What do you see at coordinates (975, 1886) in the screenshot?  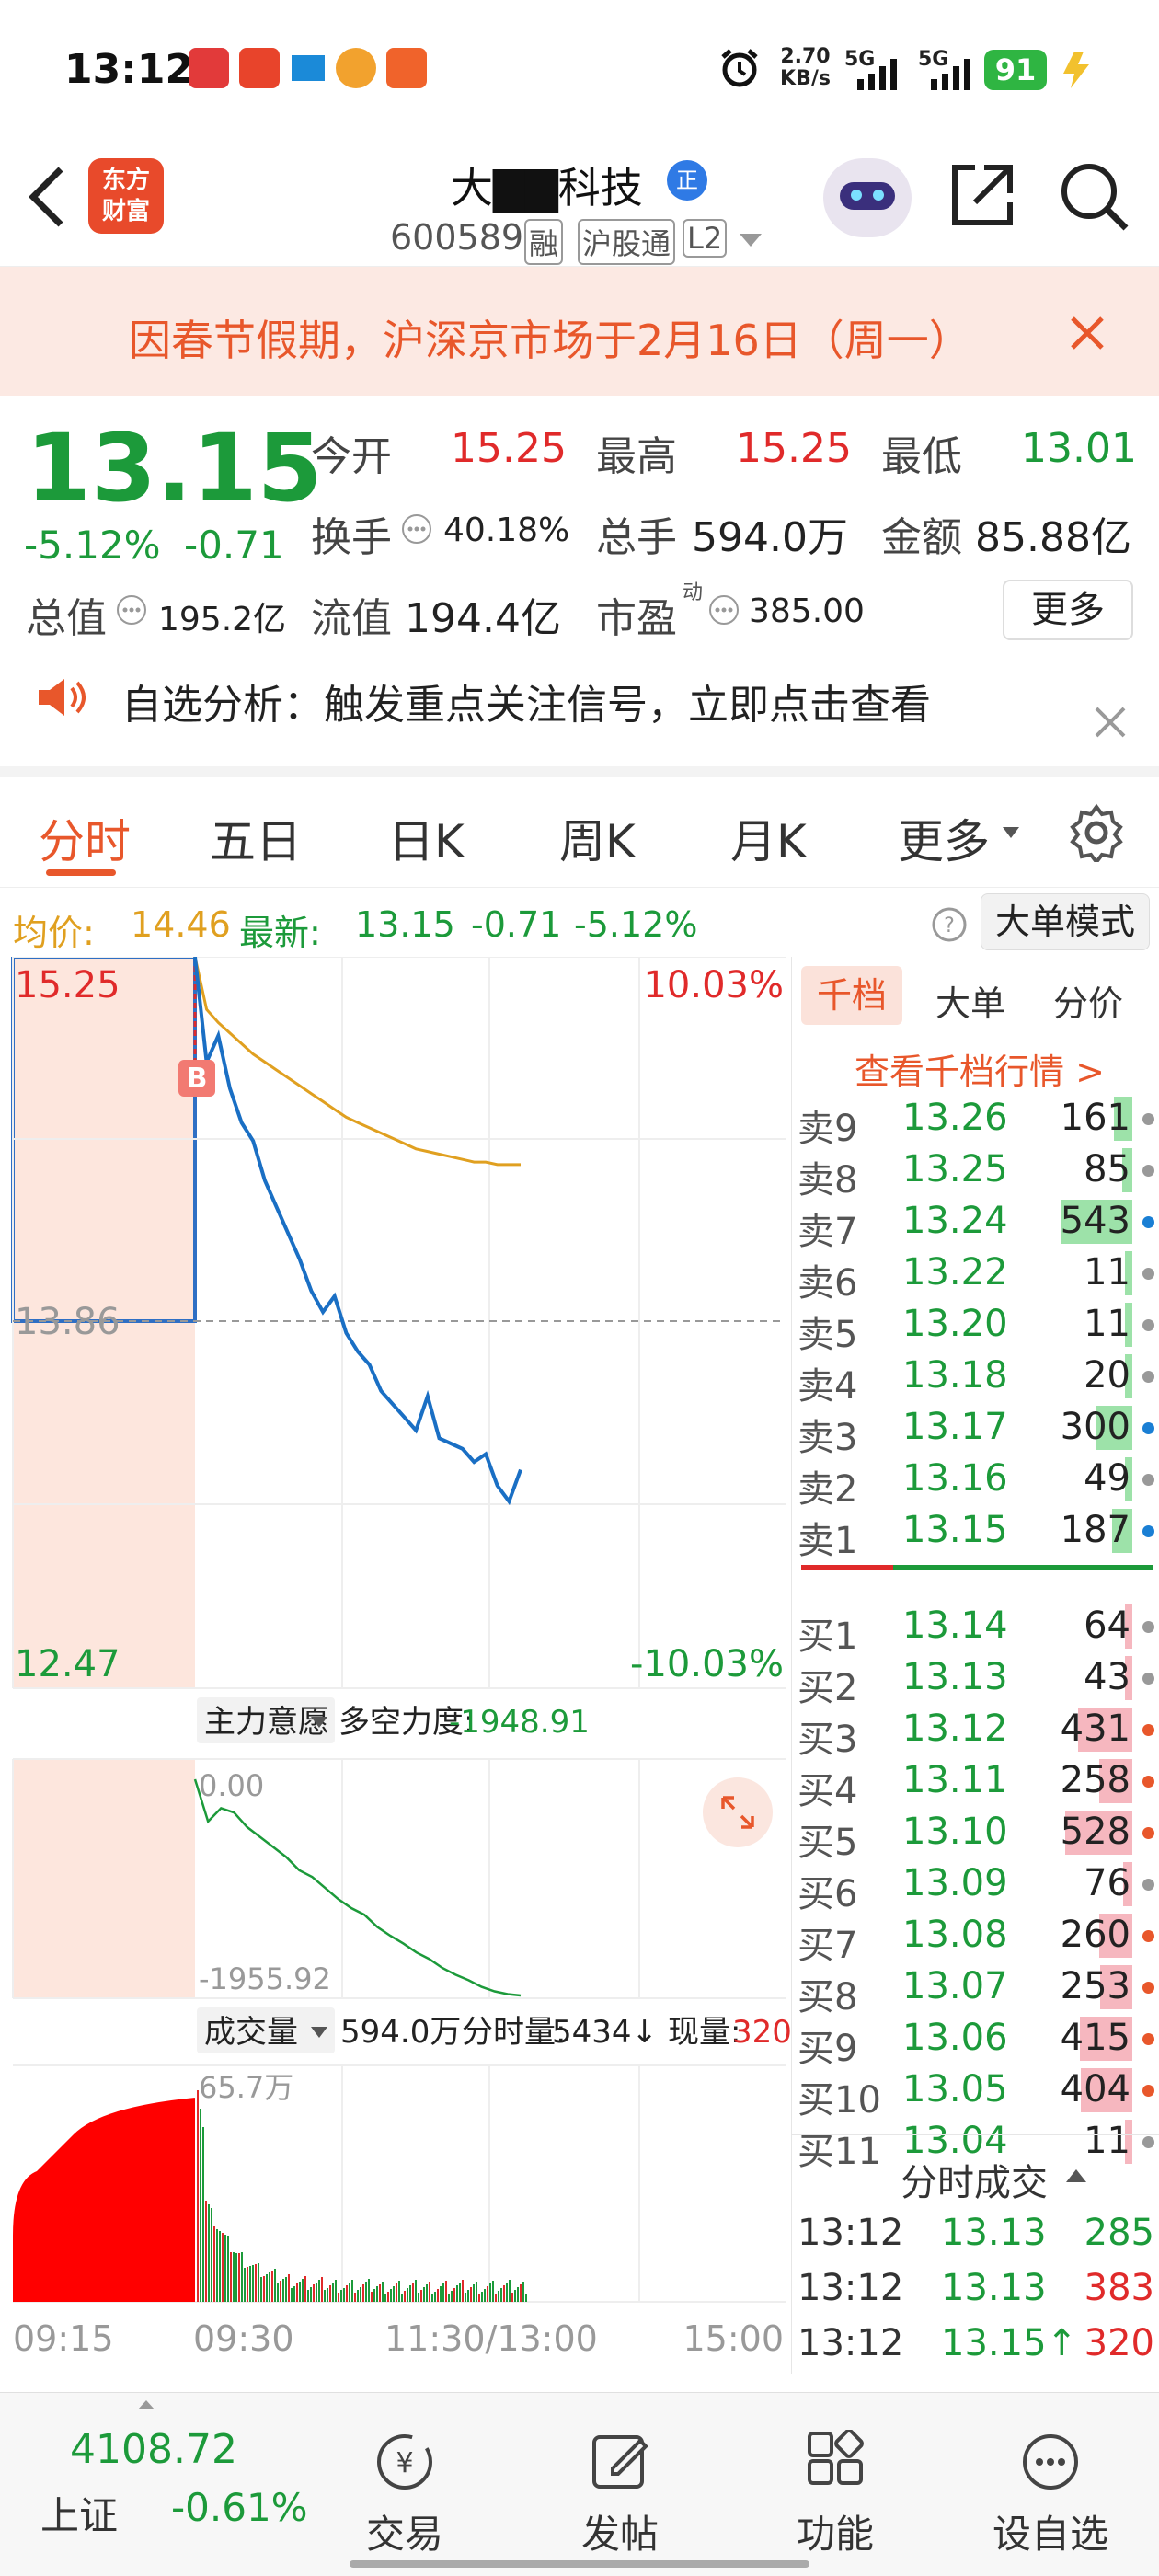 I see `buy-level-row: 买6 13.09 76` at bounding box center [975, 1886].